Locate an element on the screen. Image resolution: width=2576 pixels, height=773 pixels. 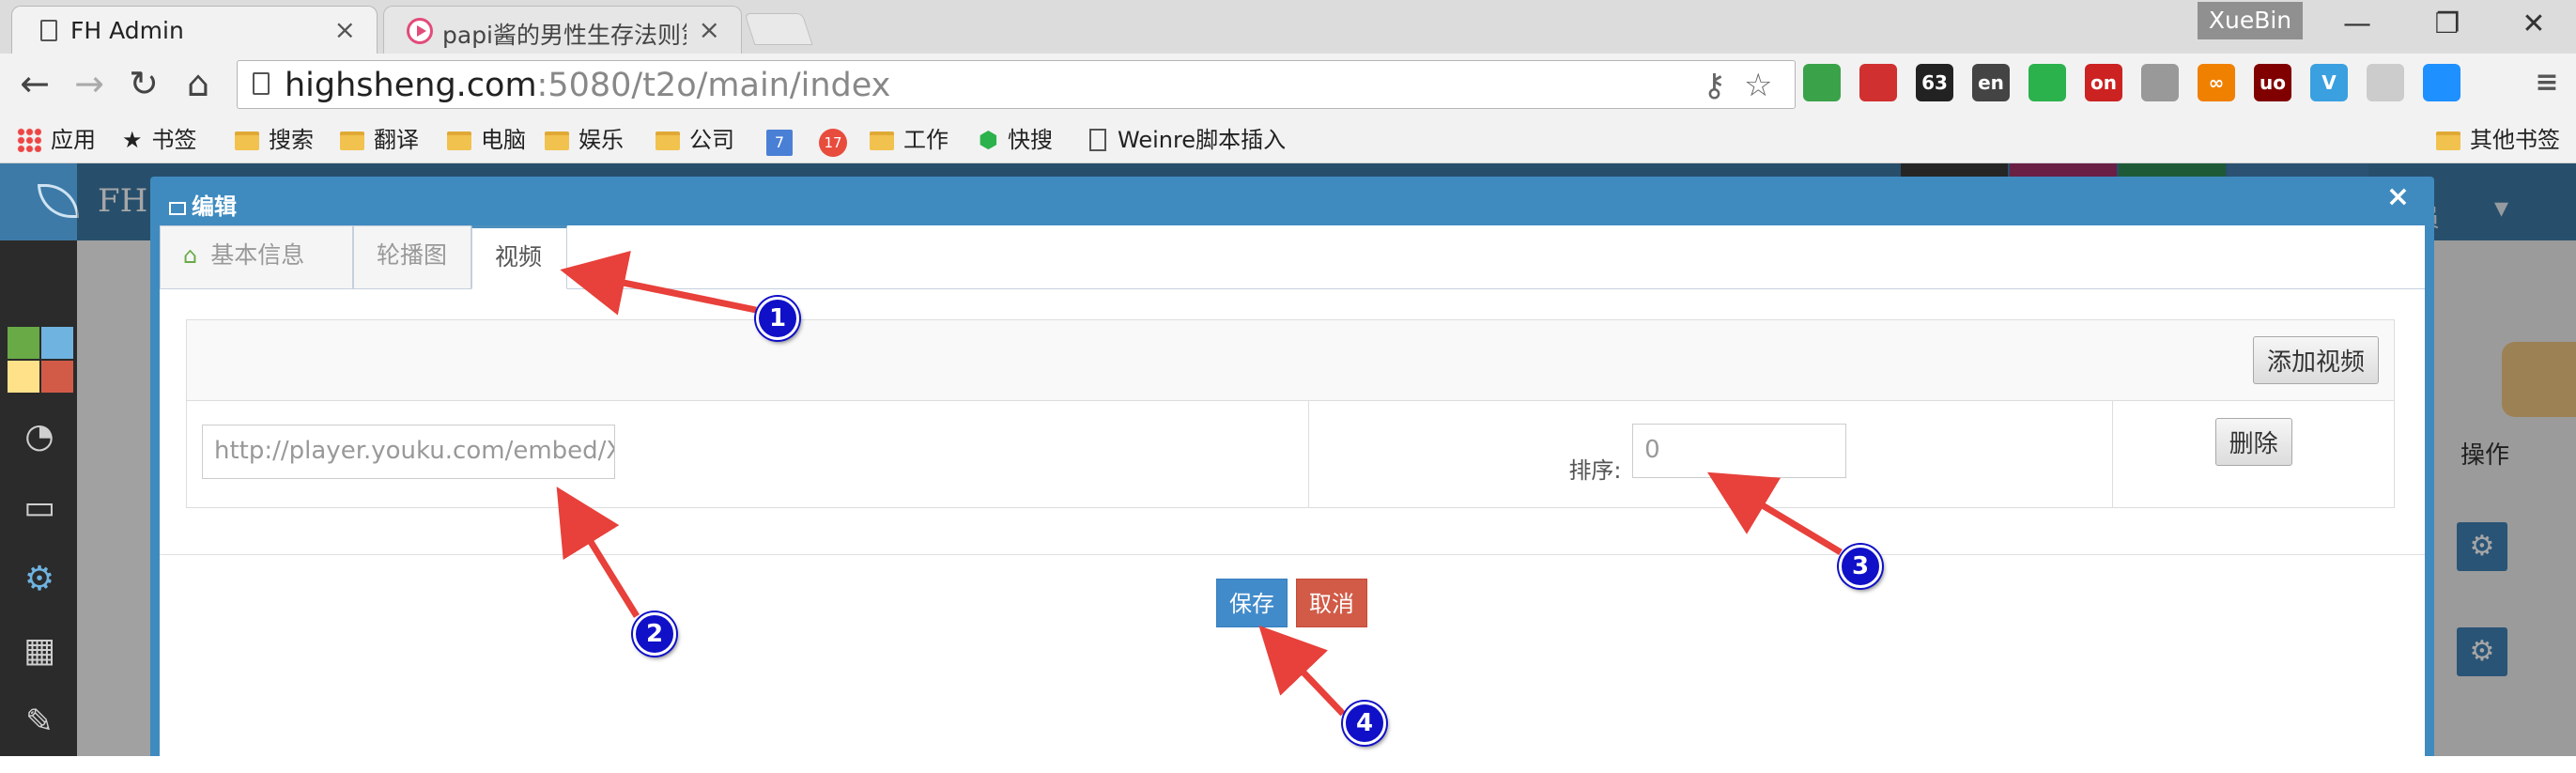
url-text: highsheng.com:5080/t2o/main/index is located at coordinates (587, 85).